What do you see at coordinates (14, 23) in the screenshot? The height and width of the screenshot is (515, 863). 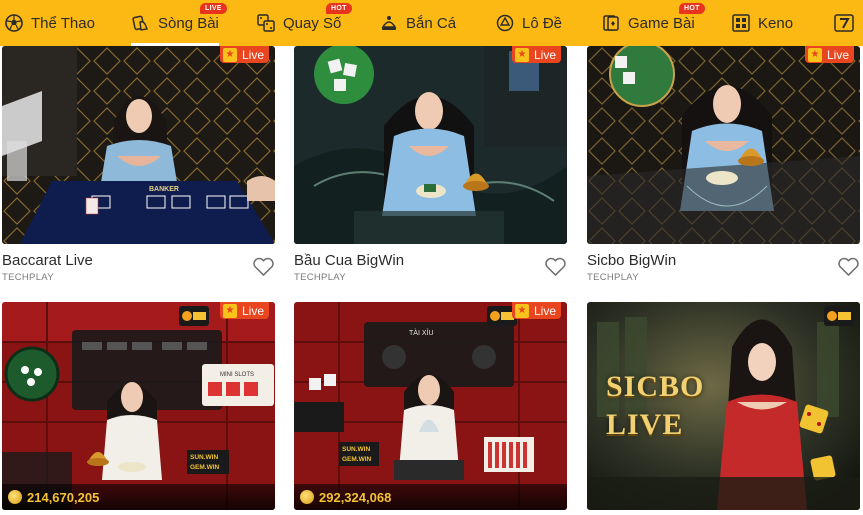 I see `soccer-ball-icon` at bounding box center [14, 23].